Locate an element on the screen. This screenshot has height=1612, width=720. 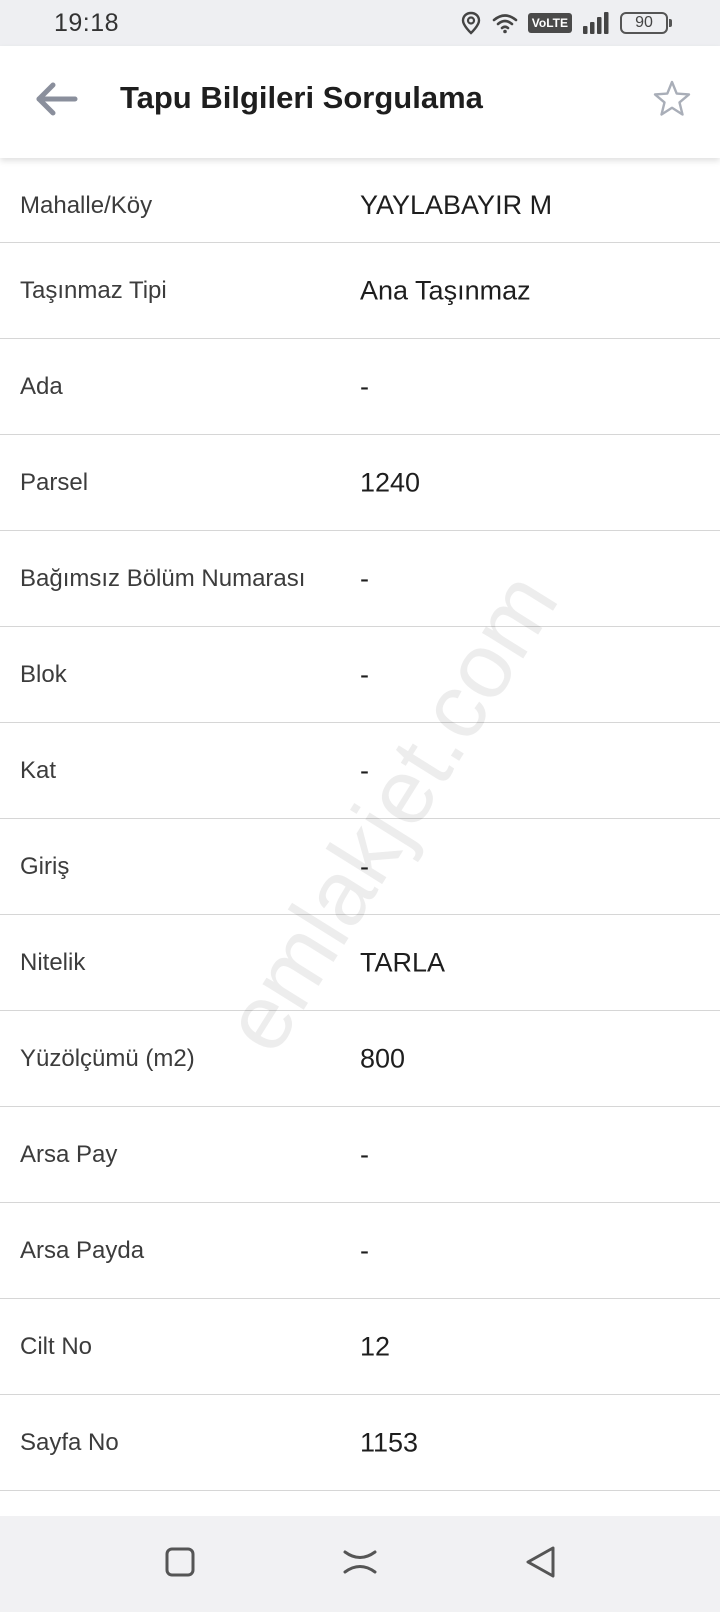
info-row-cilt-no: Cilt No 12 is located at coordinates (360, 1347).